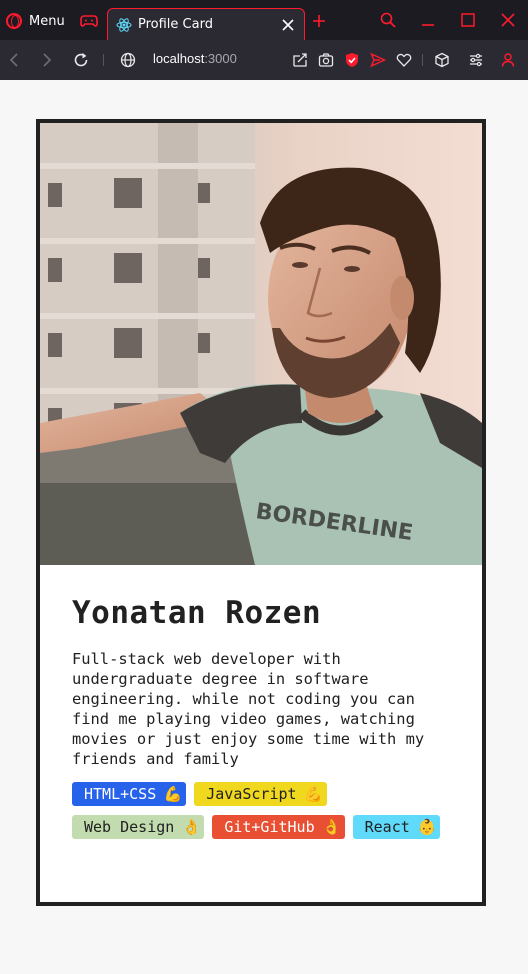  Describe the element at coordinates (220, 58) in the screenshot. I see `url-port: :3000` at that location.